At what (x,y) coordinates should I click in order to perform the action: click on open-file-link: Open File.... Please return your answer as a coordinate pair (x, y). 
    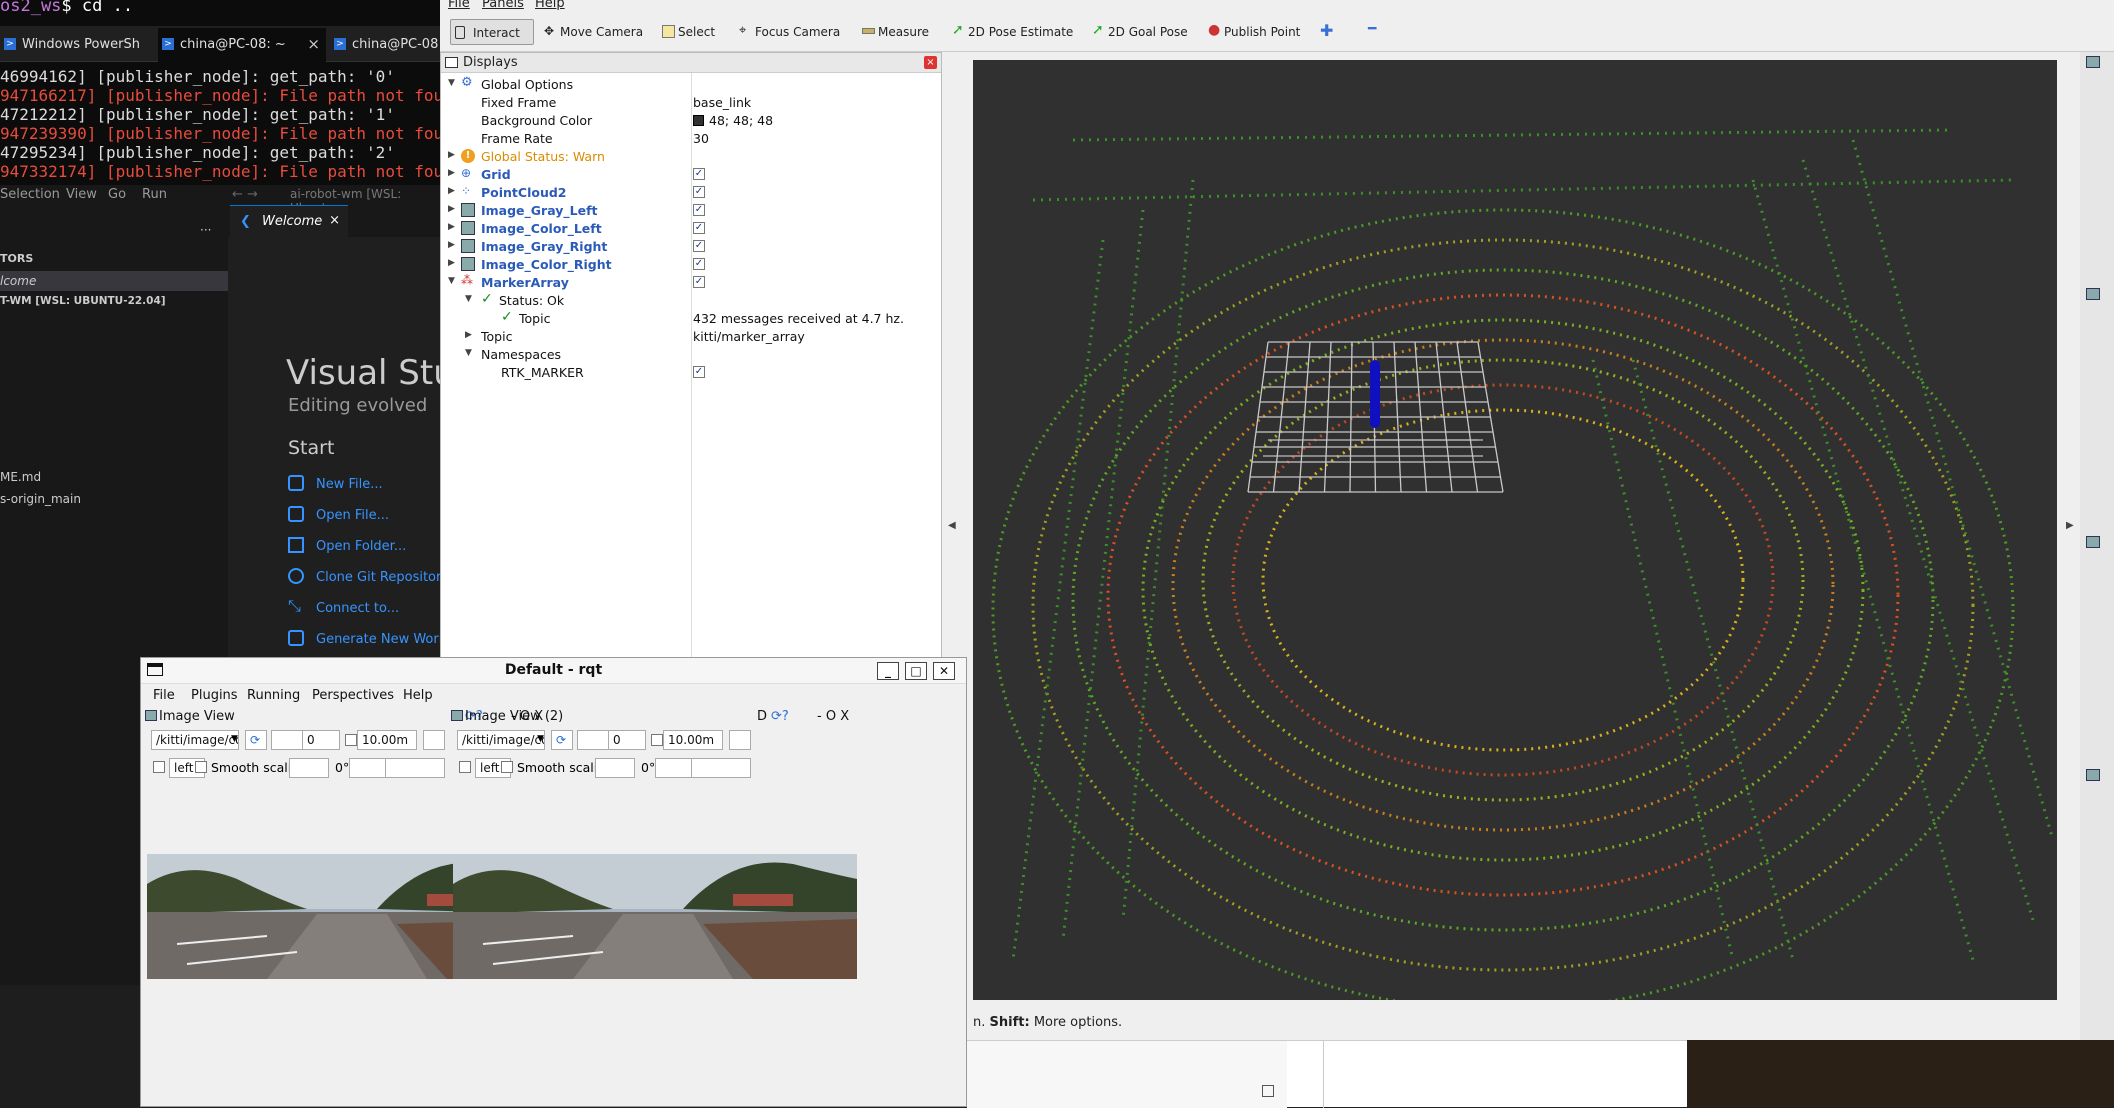
    Looking at the image, I should click on (352, 515).